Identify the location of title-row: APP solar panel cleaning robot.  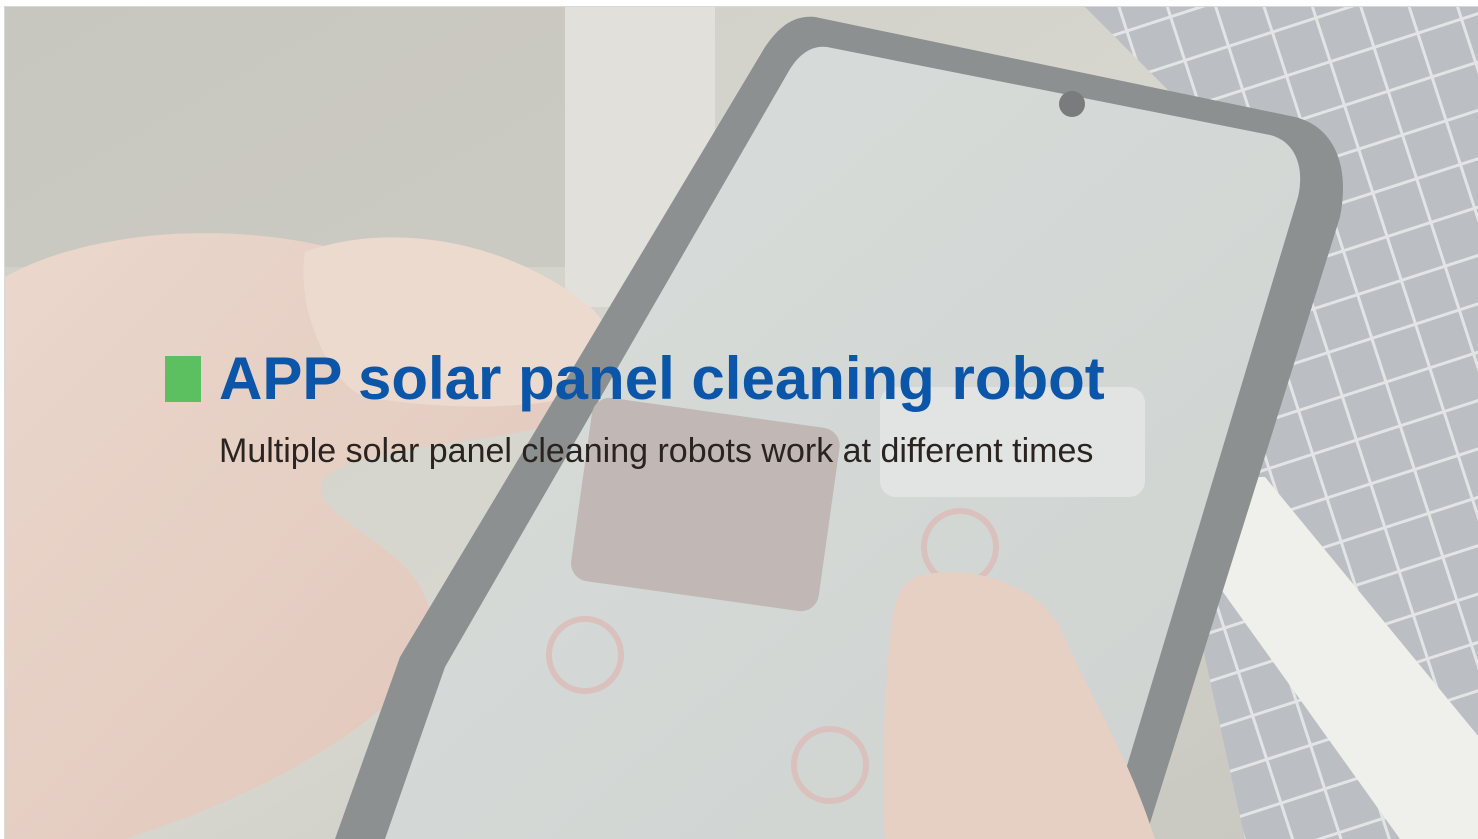
(635, 379).